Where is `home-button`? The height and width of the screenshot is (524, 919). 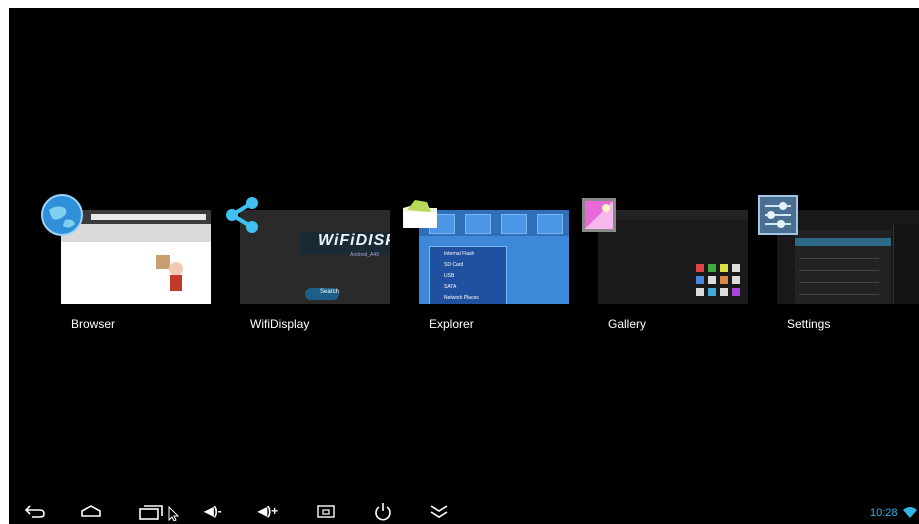
home-button is located at coordinates (91, 511).